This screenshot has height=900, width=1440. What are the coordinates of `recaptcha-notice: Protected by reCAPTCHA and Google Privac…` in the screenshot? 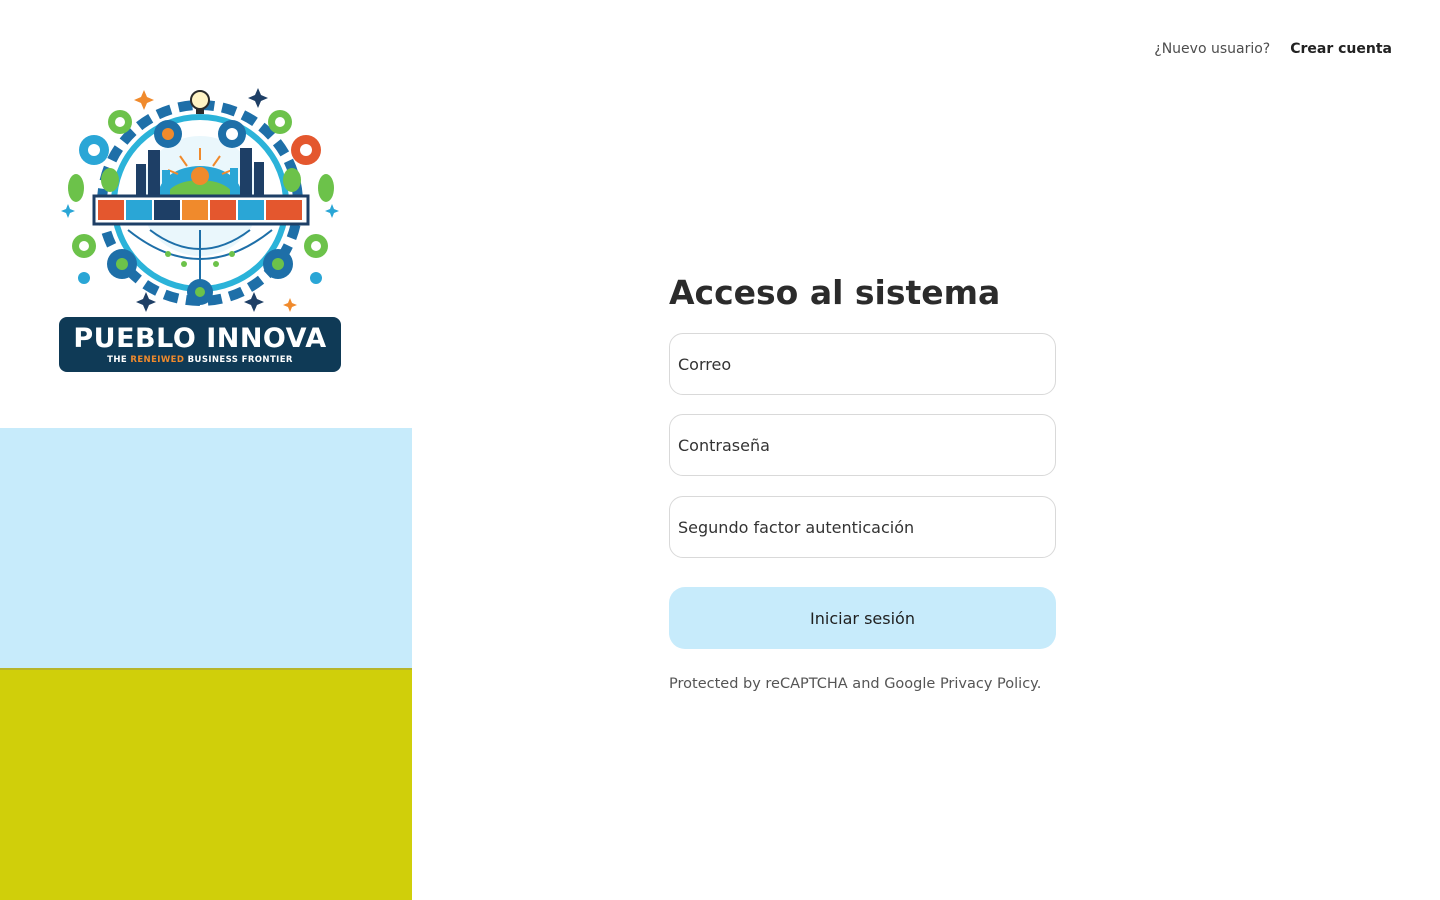 It's located at (855, 684).